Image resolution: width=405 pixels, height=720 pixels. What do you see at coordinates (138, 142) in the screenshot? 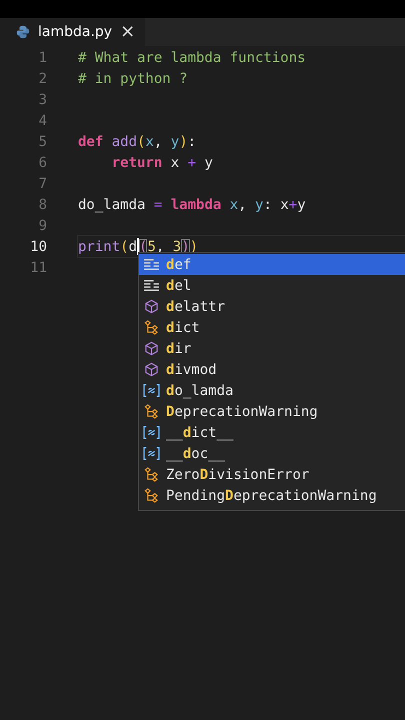
I see `code-line: def add(x, y):` at bounding box center [138, 142].